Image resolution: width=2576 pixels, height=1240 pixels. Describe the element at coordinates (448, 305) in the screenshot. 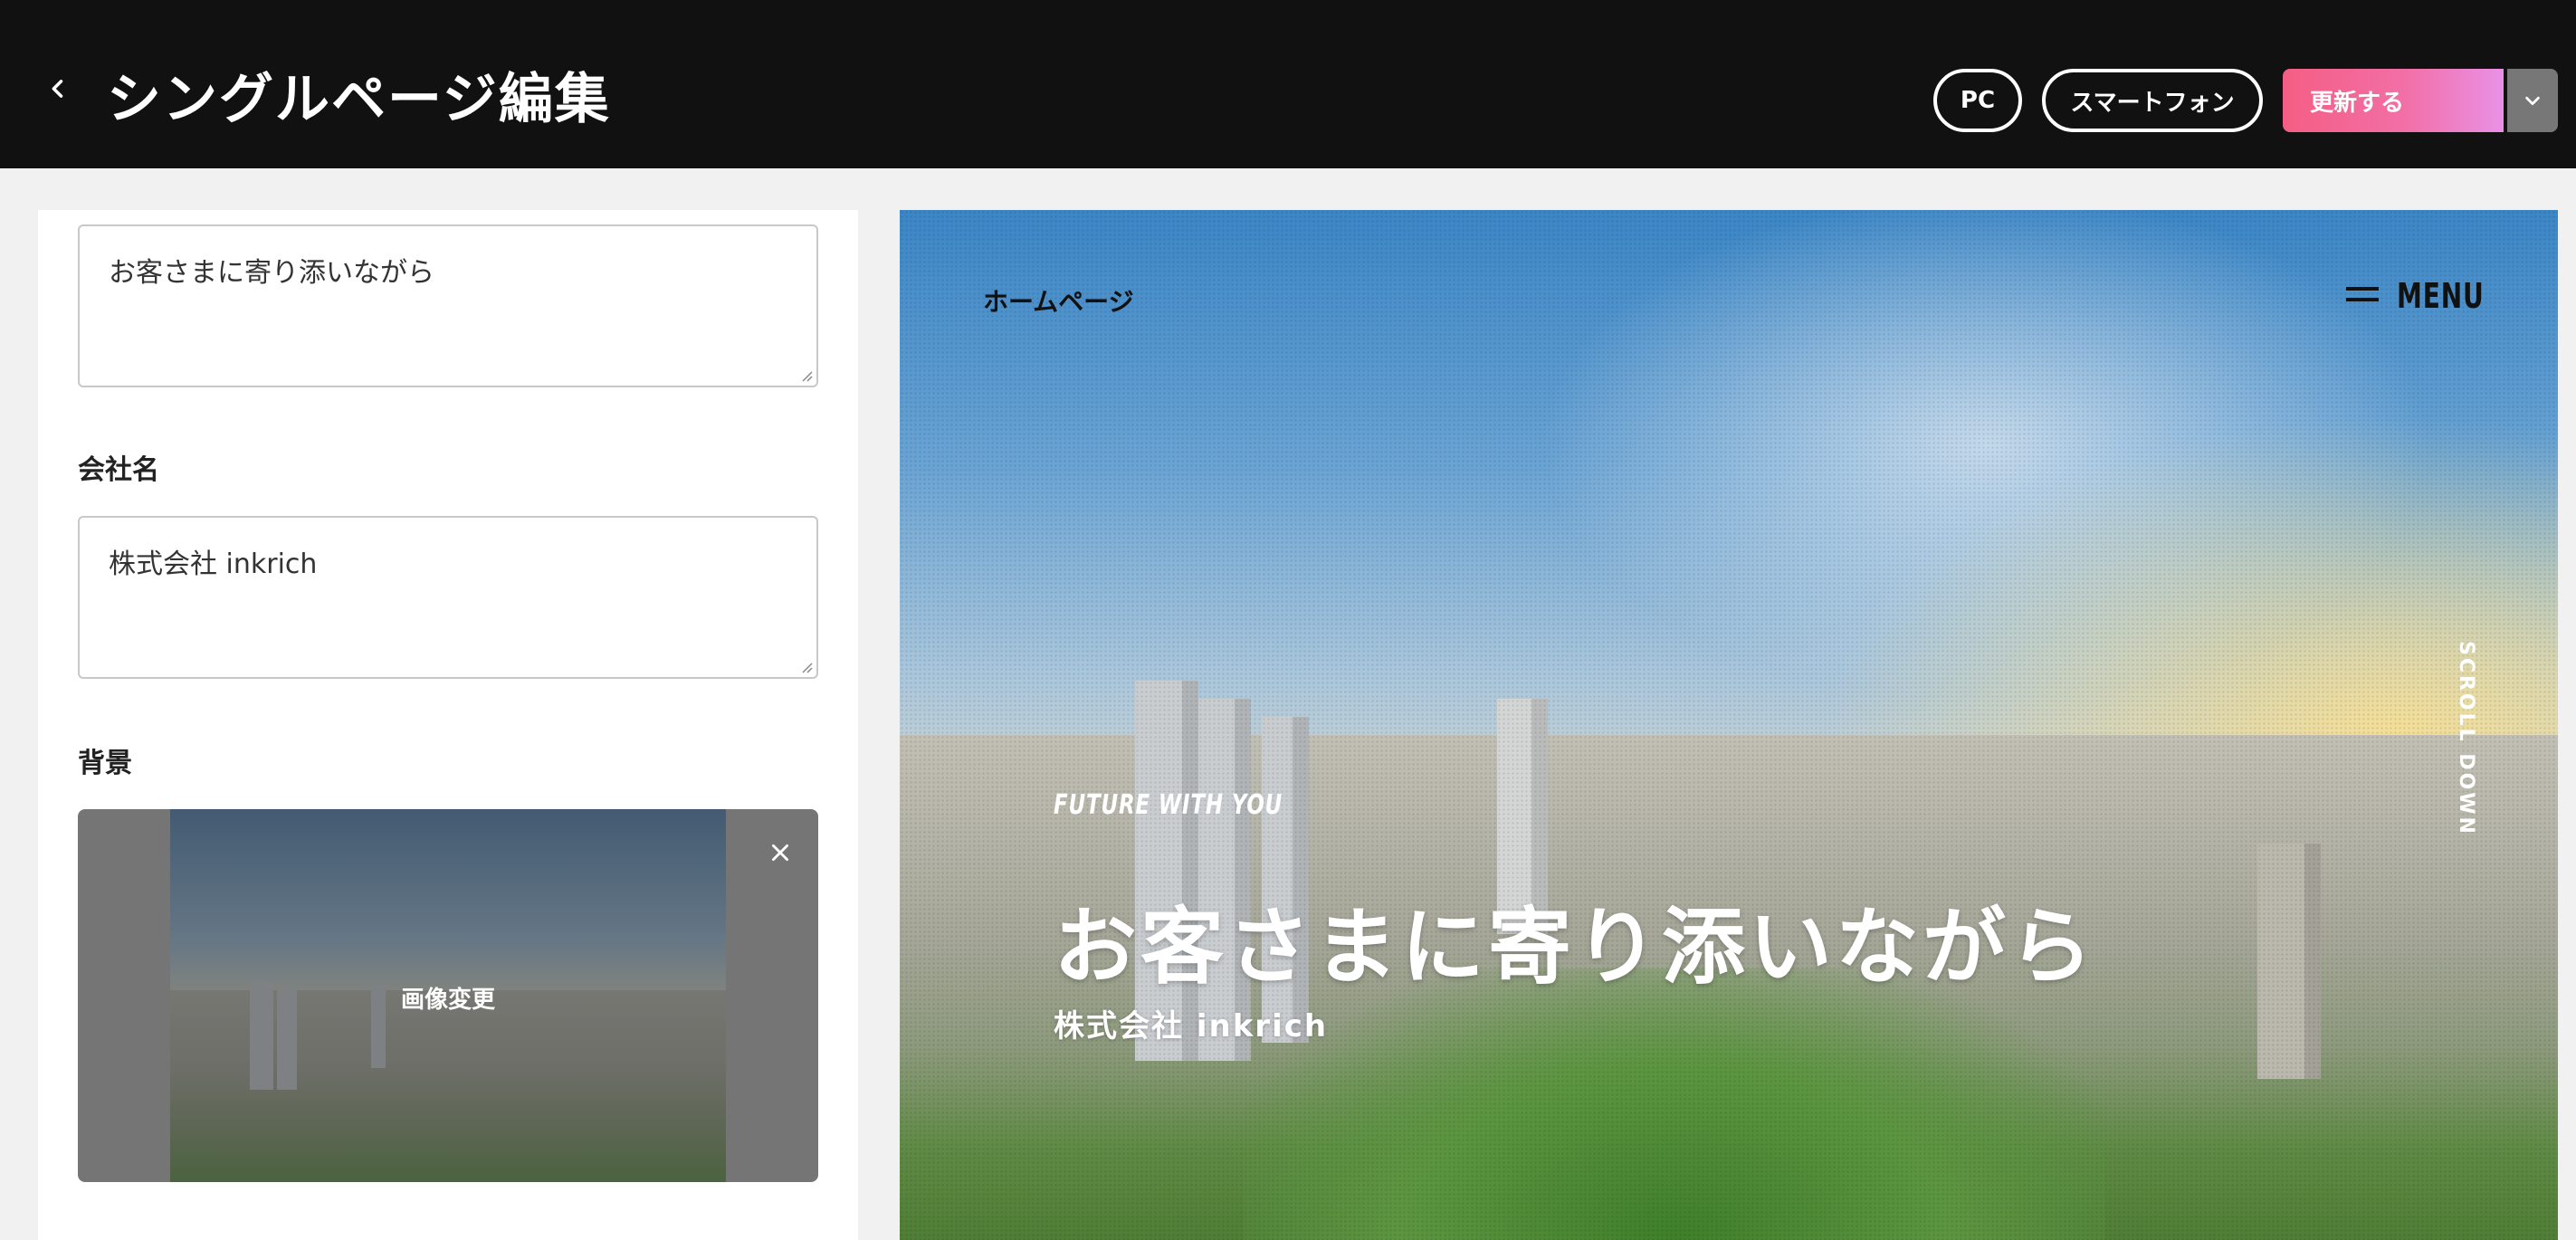

I see `catch-copy-textarea: お客さまに寄り添いながら` at that location.